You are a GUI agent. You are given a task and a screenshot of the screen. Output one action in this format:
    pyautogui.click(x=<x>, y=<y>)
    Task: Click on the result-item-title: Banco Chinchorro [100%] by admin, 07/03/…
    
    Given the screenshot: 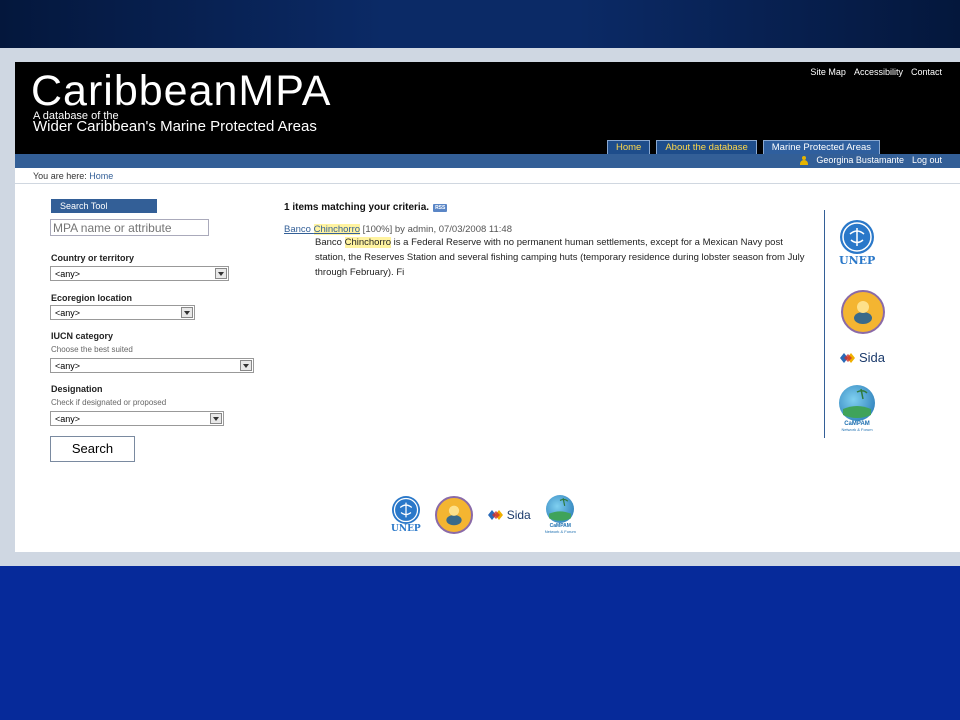 What is the action you would take?
    pyautogui.click(x=398, y=229)
    